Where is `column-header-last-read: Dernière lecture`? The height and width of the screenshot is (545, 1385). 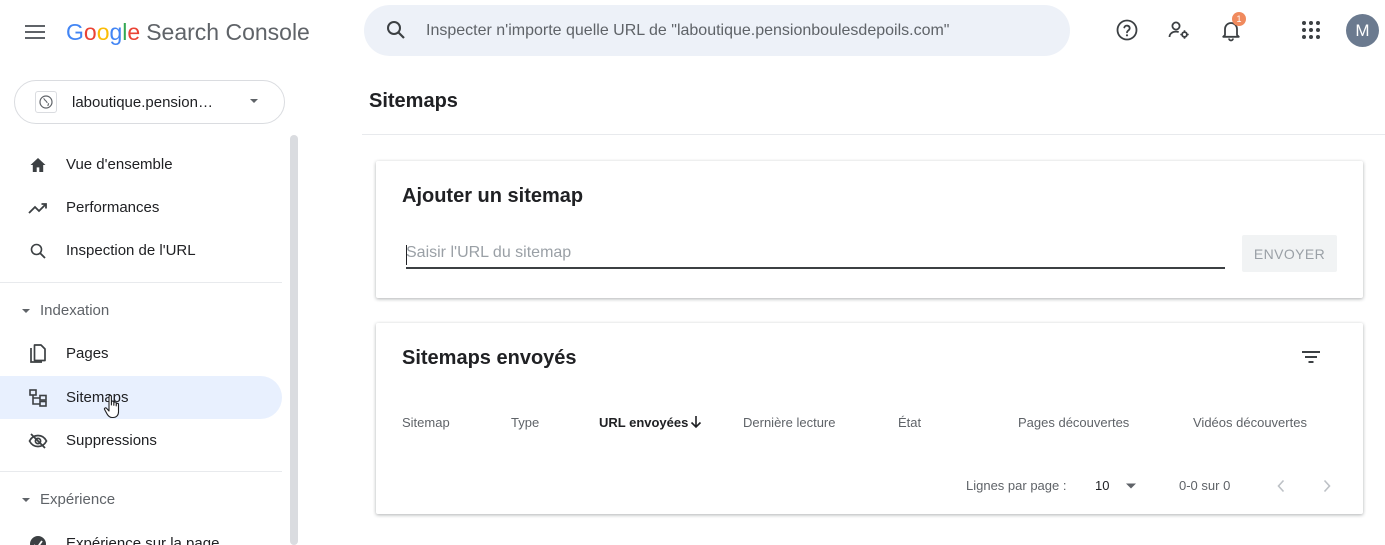
column-header-last-read: Dernière lecture is located at coordinates (789, 422).